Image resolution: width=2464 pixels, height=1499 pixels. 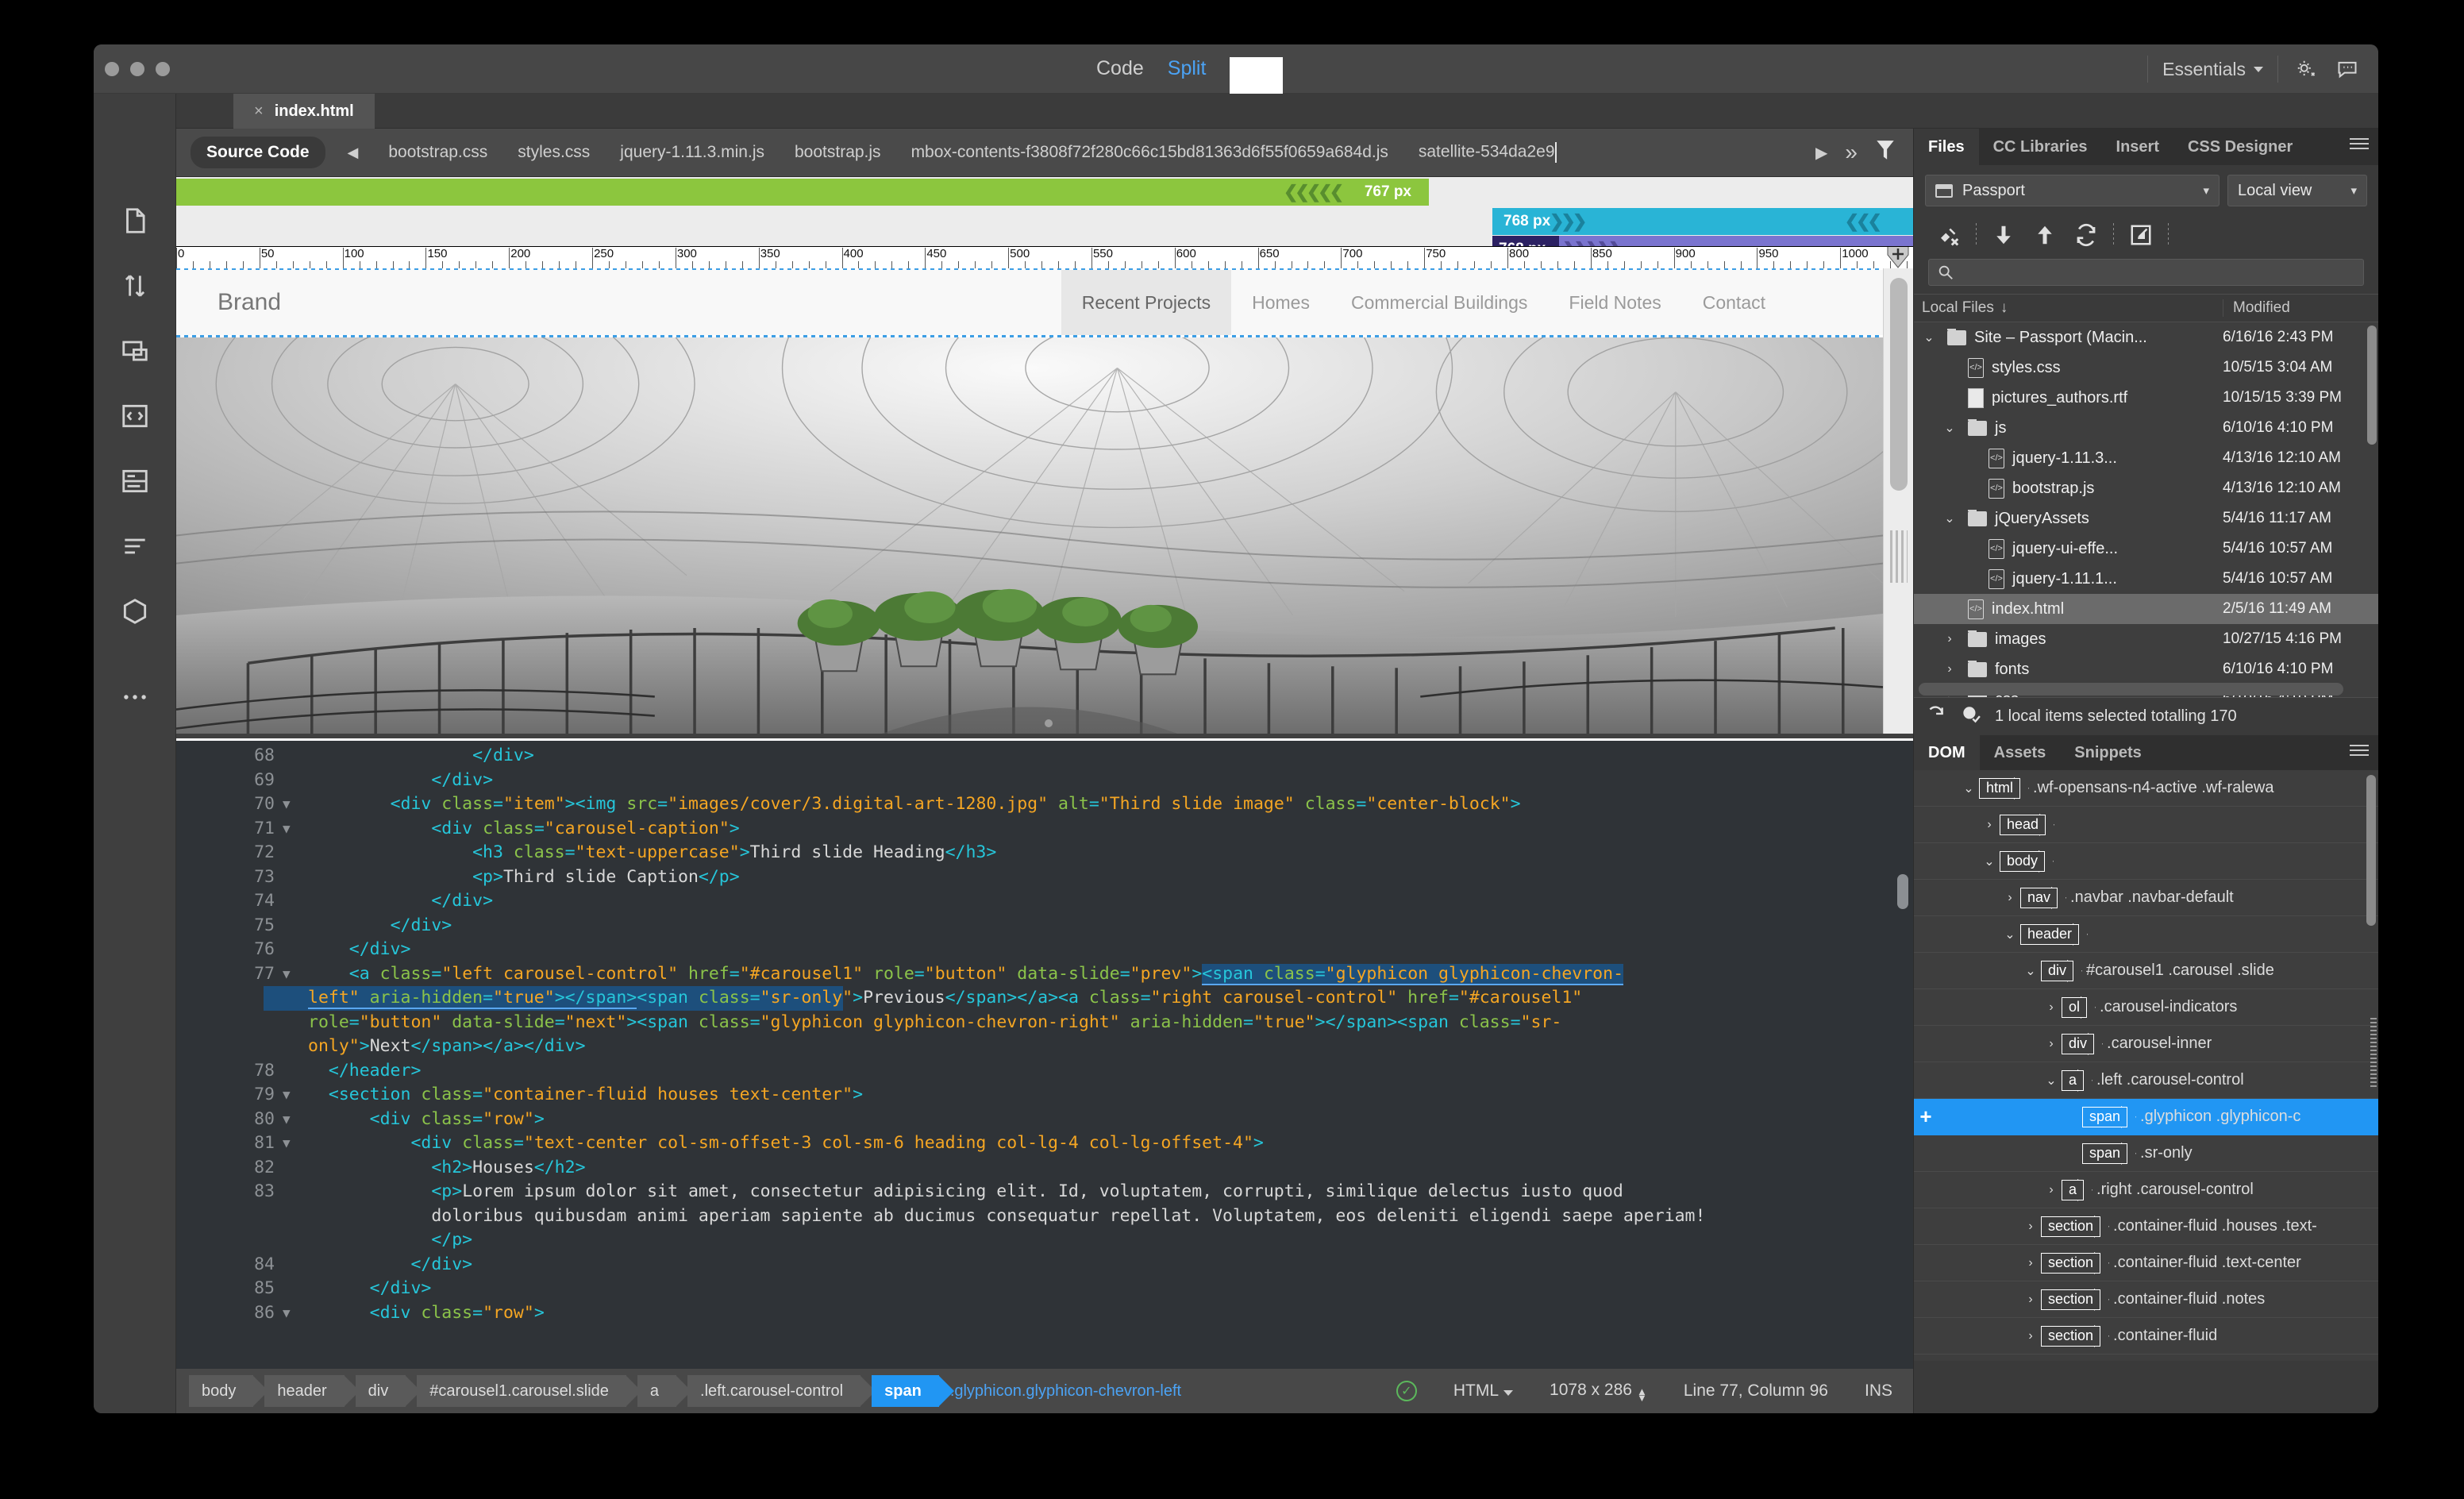 I want to click on preview-scrollbar, so click(x=1898, y=501).